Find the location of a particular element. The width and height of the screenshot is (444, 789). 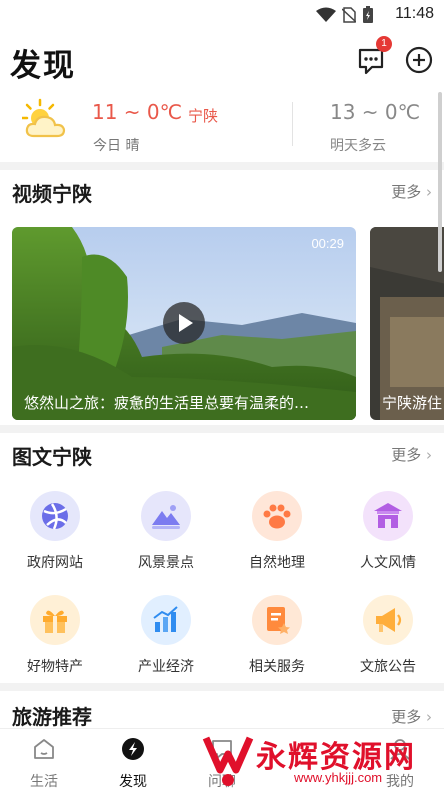

tomorrow-description: 明天多云 is located at coordinates (358, 146).